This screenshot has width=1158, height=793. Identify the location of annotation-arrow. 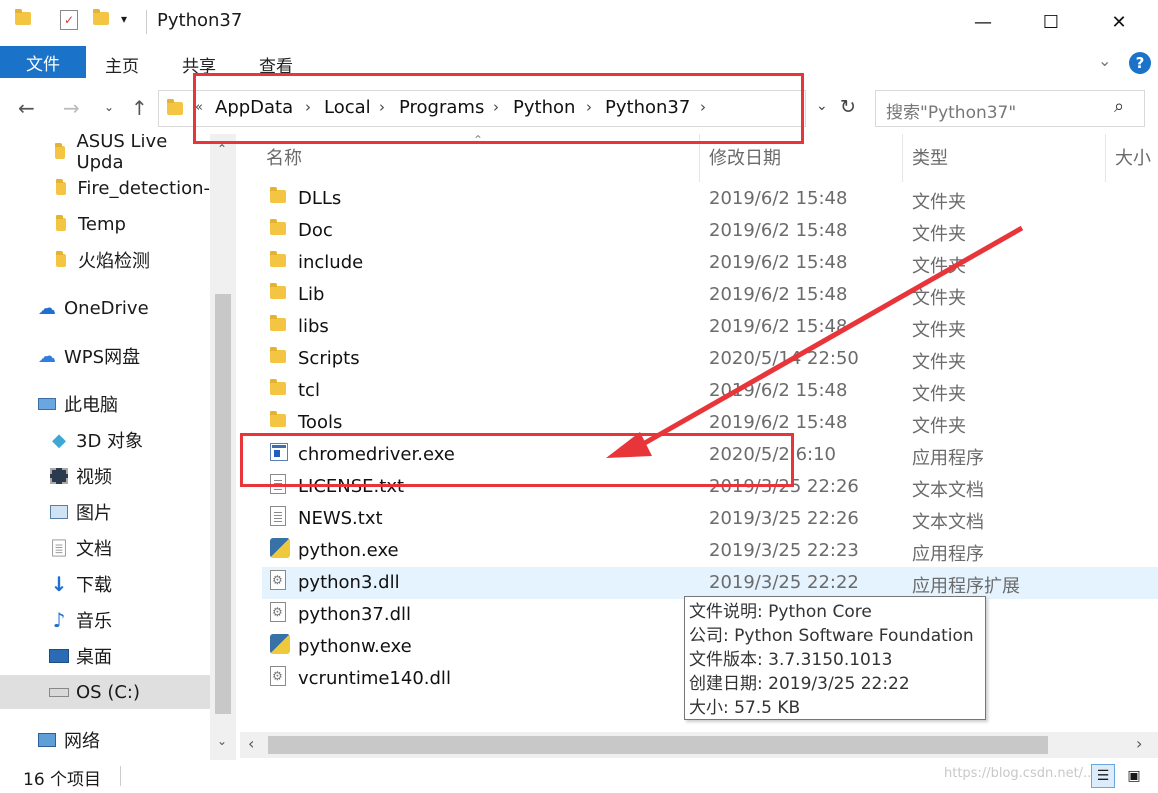
(815, 341).